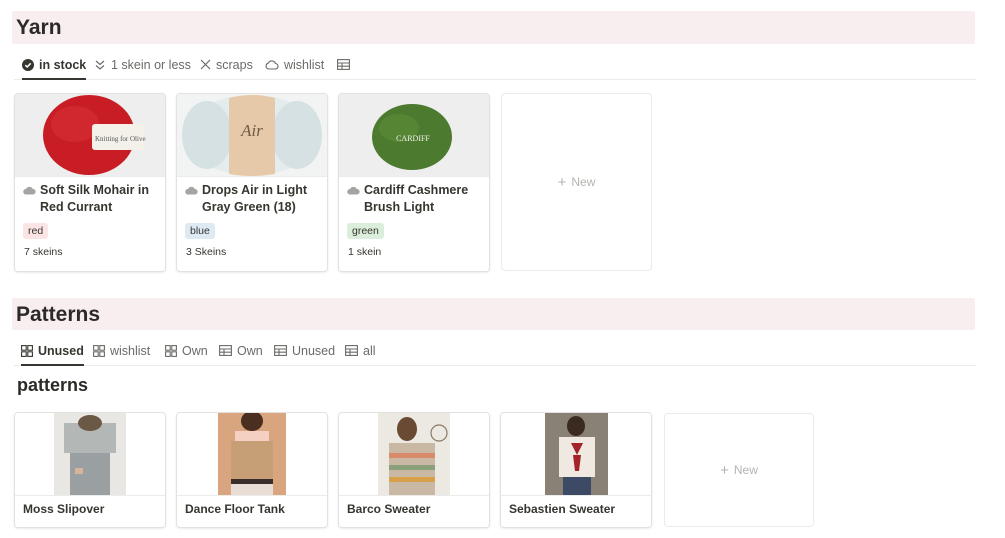  Describe the element at coordinates (28, 64) in the screenshot. I see `check-circle-icon` at that location.